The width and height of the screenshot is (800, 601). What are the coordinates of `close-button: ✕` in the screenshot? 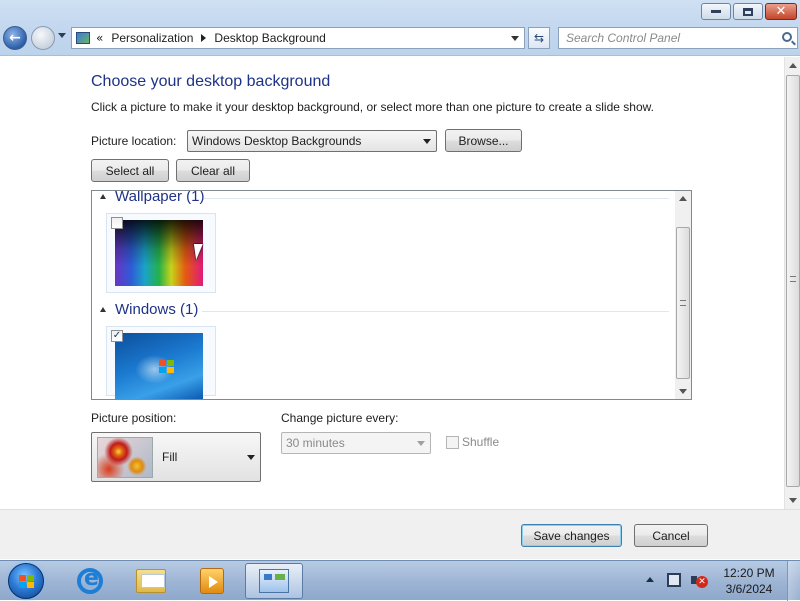 It's located at (781, 11).